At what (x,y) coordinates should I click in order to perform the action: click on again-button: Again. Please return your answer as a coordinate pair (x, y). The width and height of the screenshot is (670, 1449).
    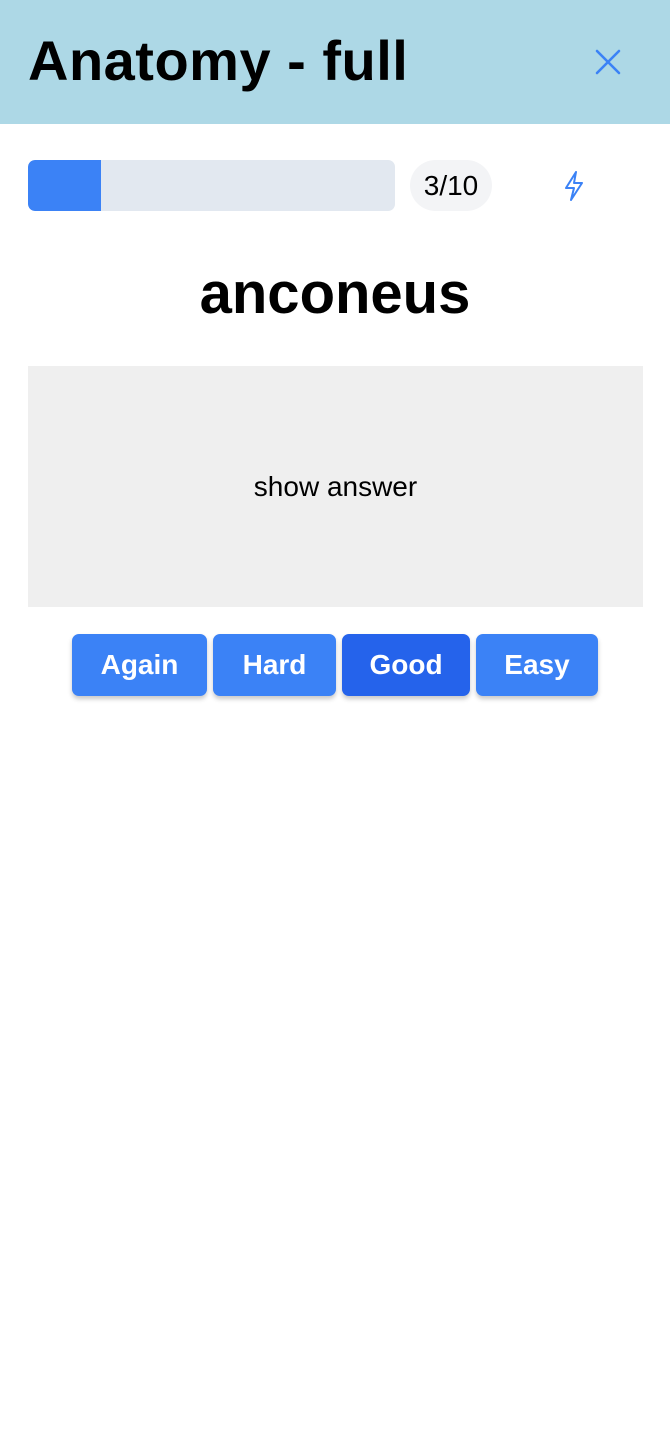
    Looking at the image, I should click on (139, 665).